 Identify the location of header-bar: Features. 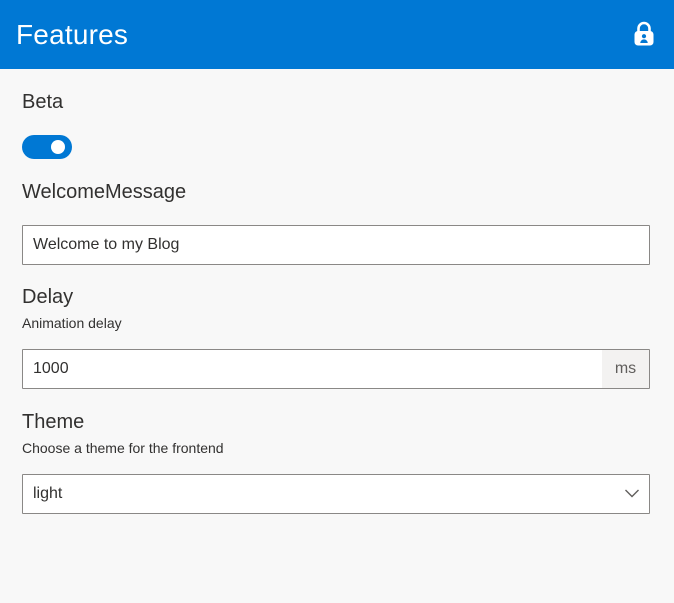
(337, 34).